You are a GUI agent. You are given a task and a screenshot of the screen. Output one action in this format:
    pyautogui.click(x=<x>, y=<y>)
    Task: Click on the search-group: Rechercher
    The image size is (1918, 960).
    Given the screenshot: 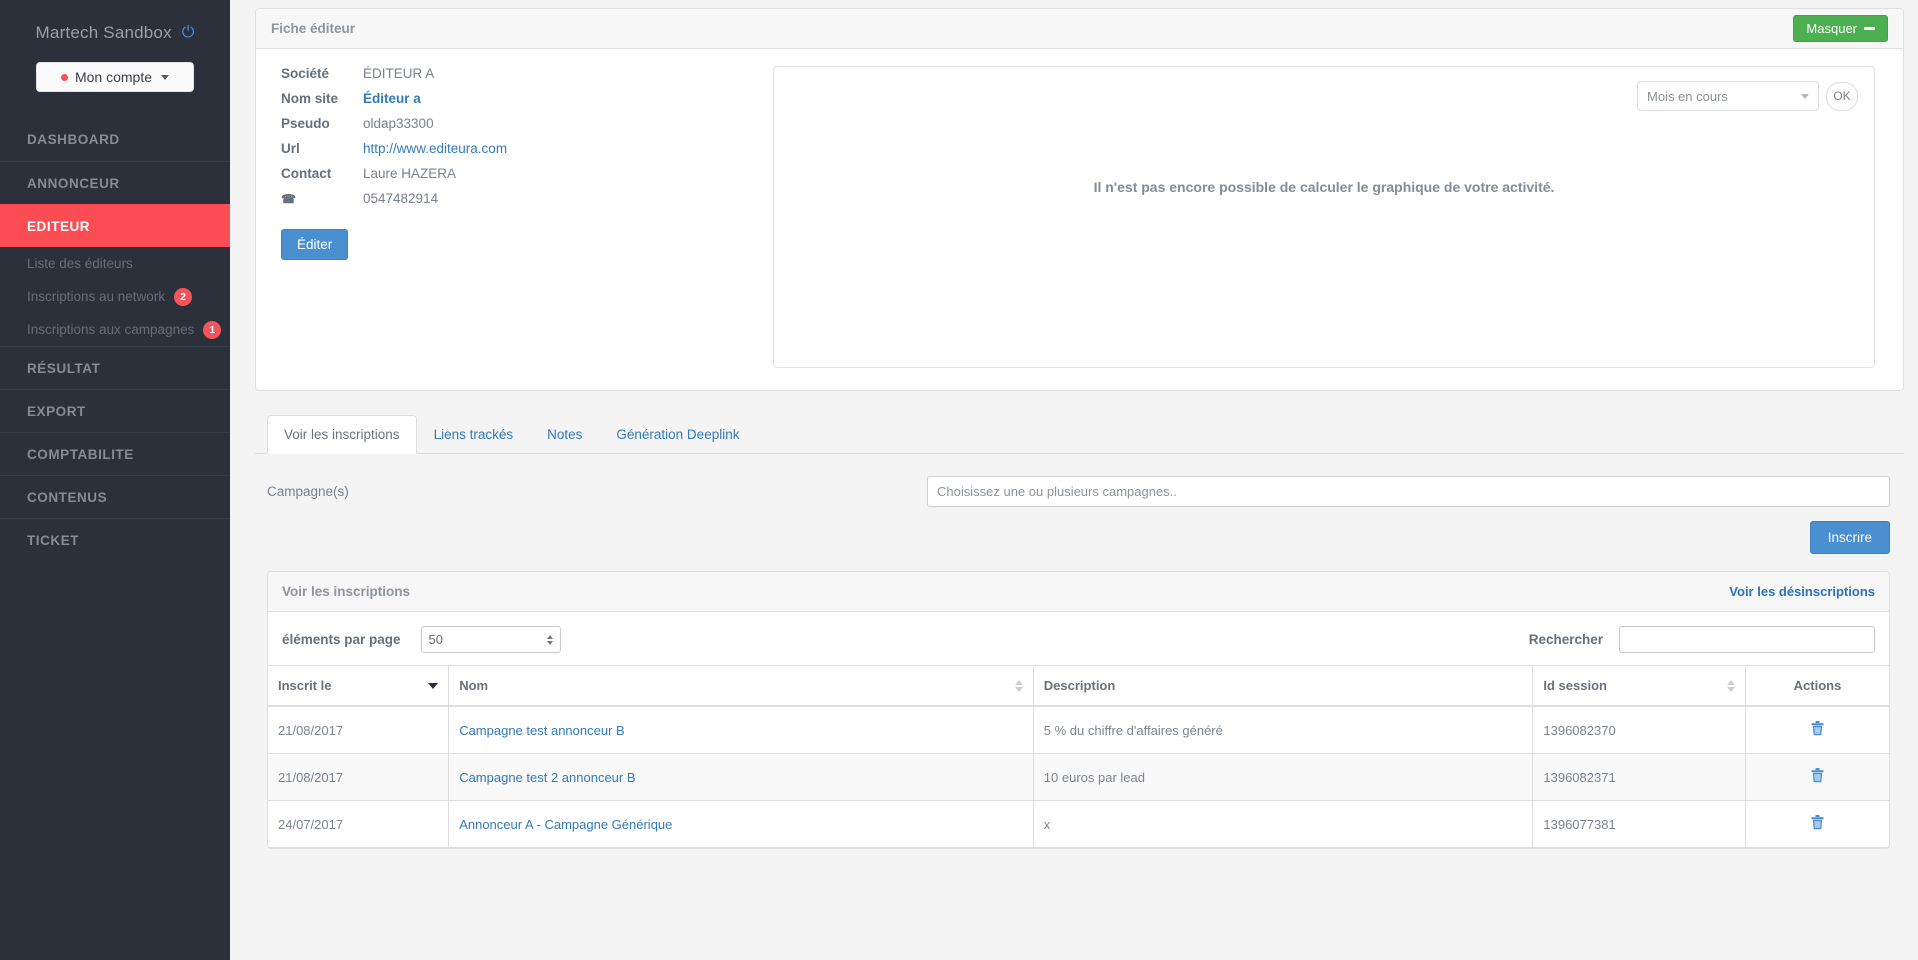 What is the action you would take?
    pyautogui.click(x=1702, y=639)
    